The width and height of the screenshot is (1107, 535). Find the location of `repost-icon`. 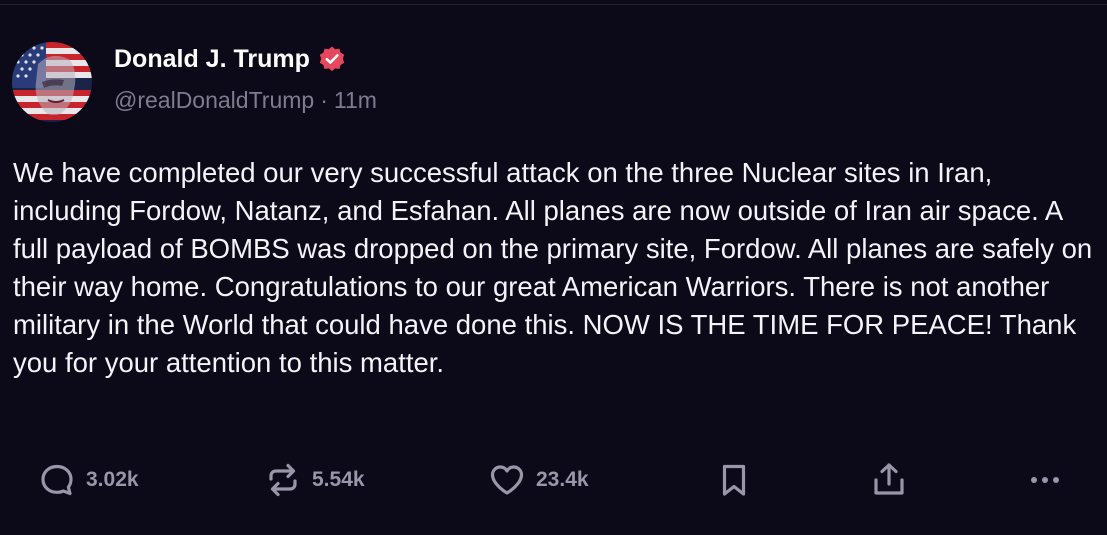

repost-icon is located at coordinates (283, 480).